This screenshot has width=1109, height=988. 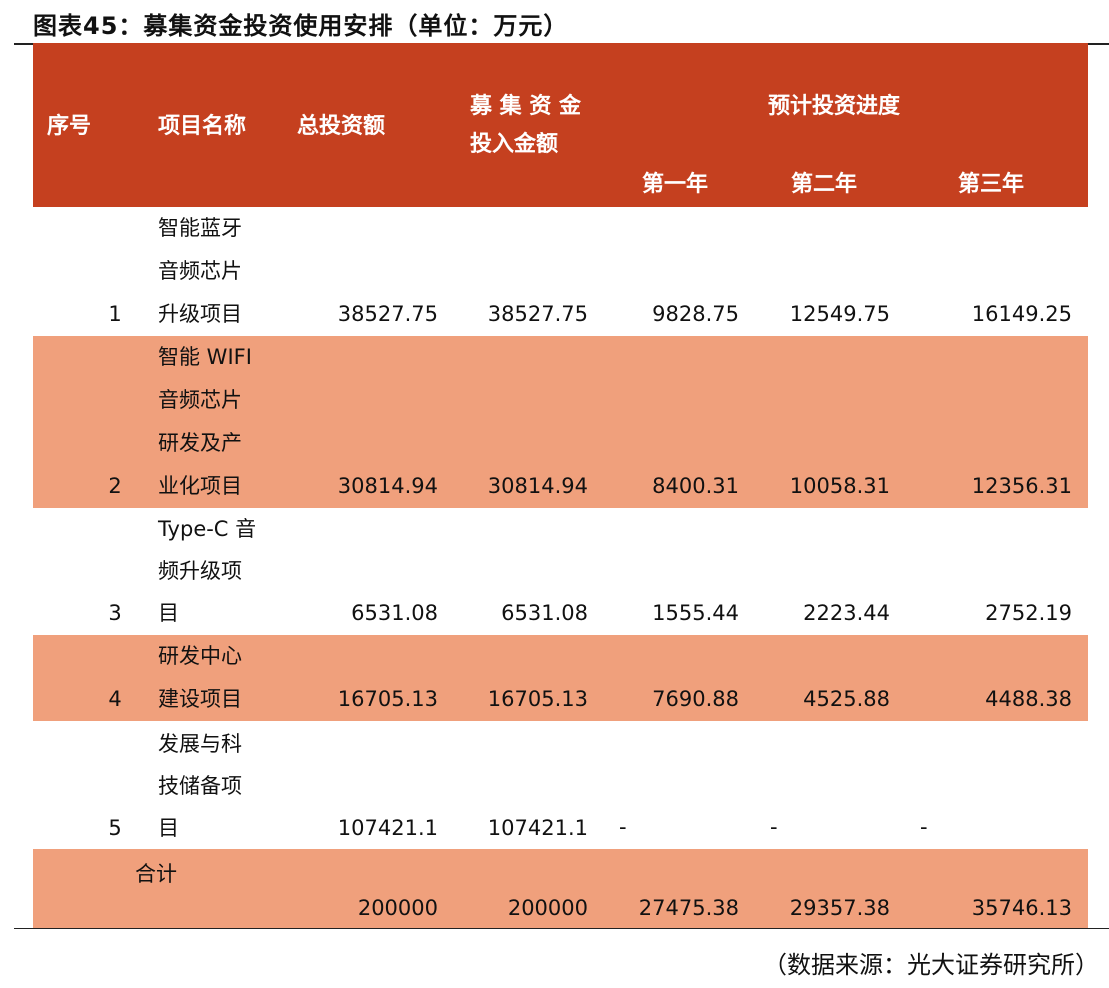 What do you see at coordinates (1028, 699) in the screenshot?
I see `row-year3: 4488.38` at bounding box center [1028, 699].